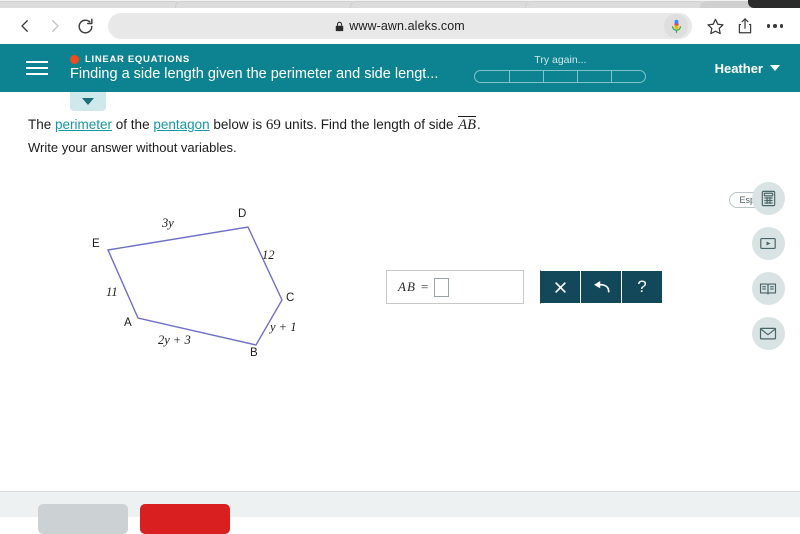 The image size is (800, 534). I want to click on address-bar: www-awn.aleks.com, so click(400, 26).